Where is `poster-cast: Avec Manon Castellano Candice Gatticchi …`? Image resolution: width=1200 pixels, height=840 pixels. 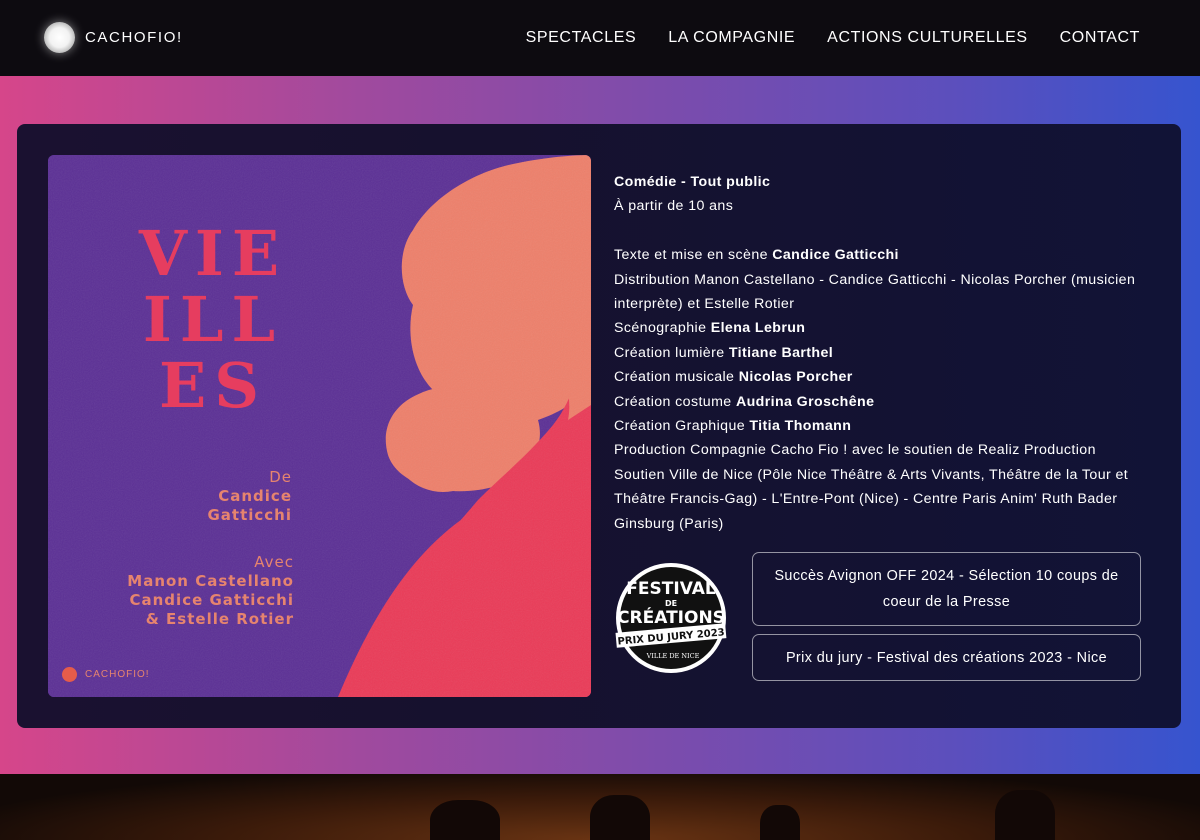 poster-cast: Avec Manon Castellano Candice Gatticchi … is located at coordinates (191, 591).